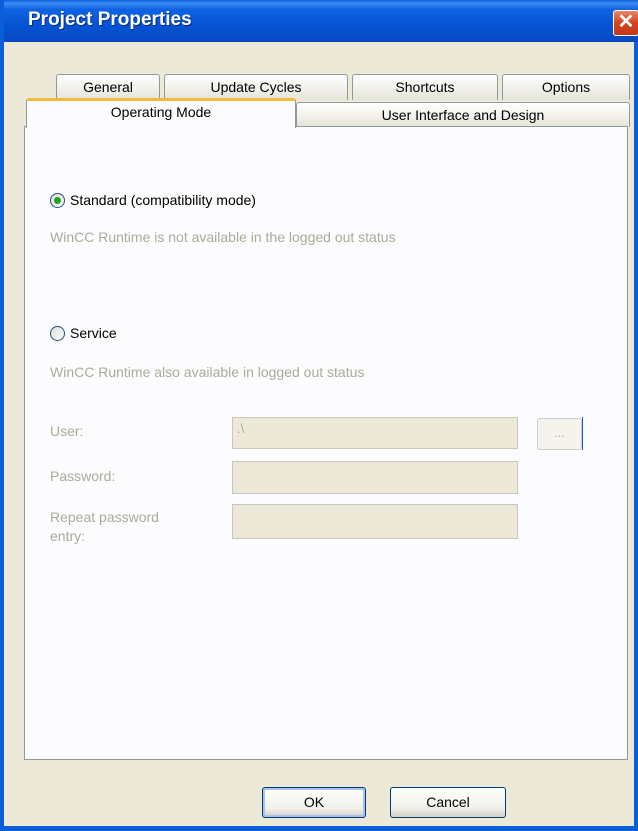  Describe the element at coordinates (375, 477) in the screenshot. I see `password-field` at that location.